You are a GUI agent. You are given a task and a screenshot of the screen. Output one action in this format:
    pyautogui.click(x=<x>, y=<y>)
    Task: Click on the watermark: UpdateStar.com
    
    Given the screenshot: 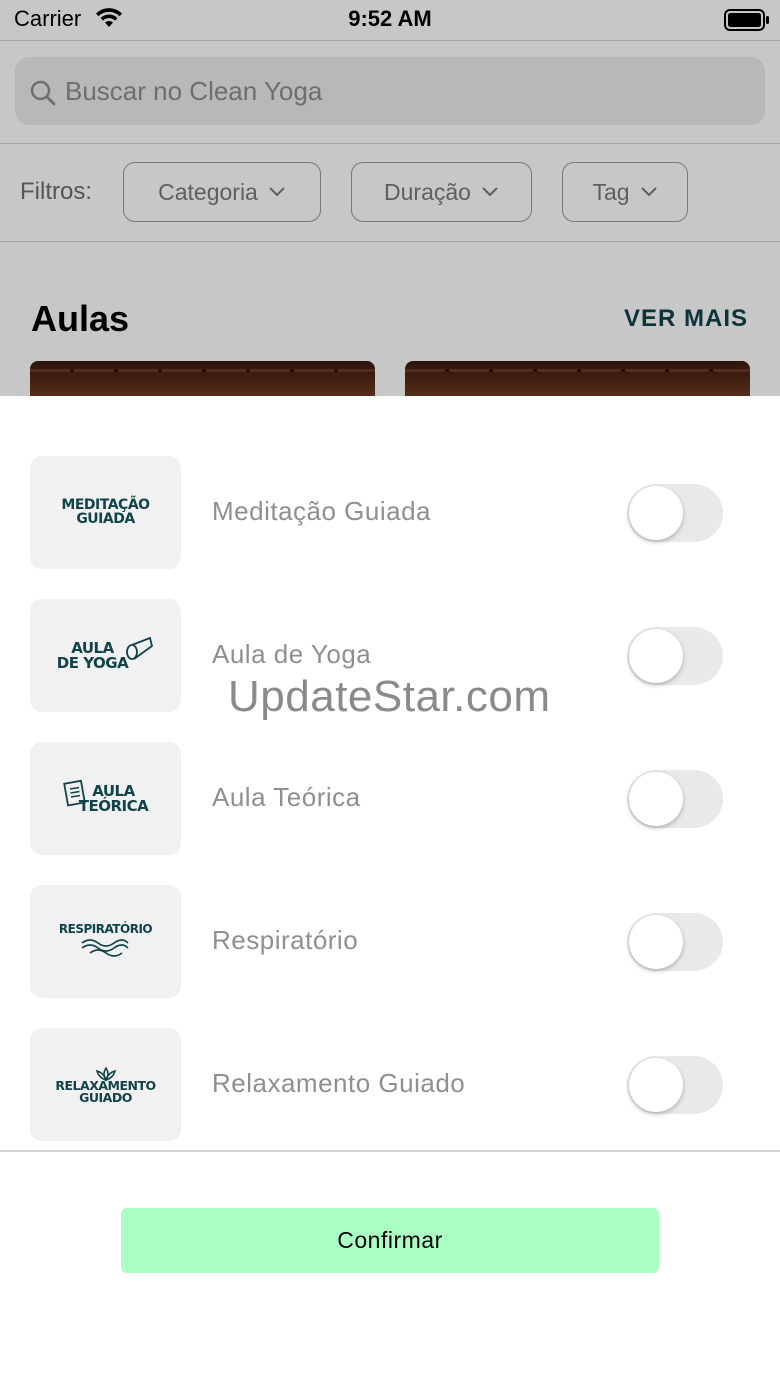 What is the action you would take?
    pyautogui.click(x=389, y=696)
    